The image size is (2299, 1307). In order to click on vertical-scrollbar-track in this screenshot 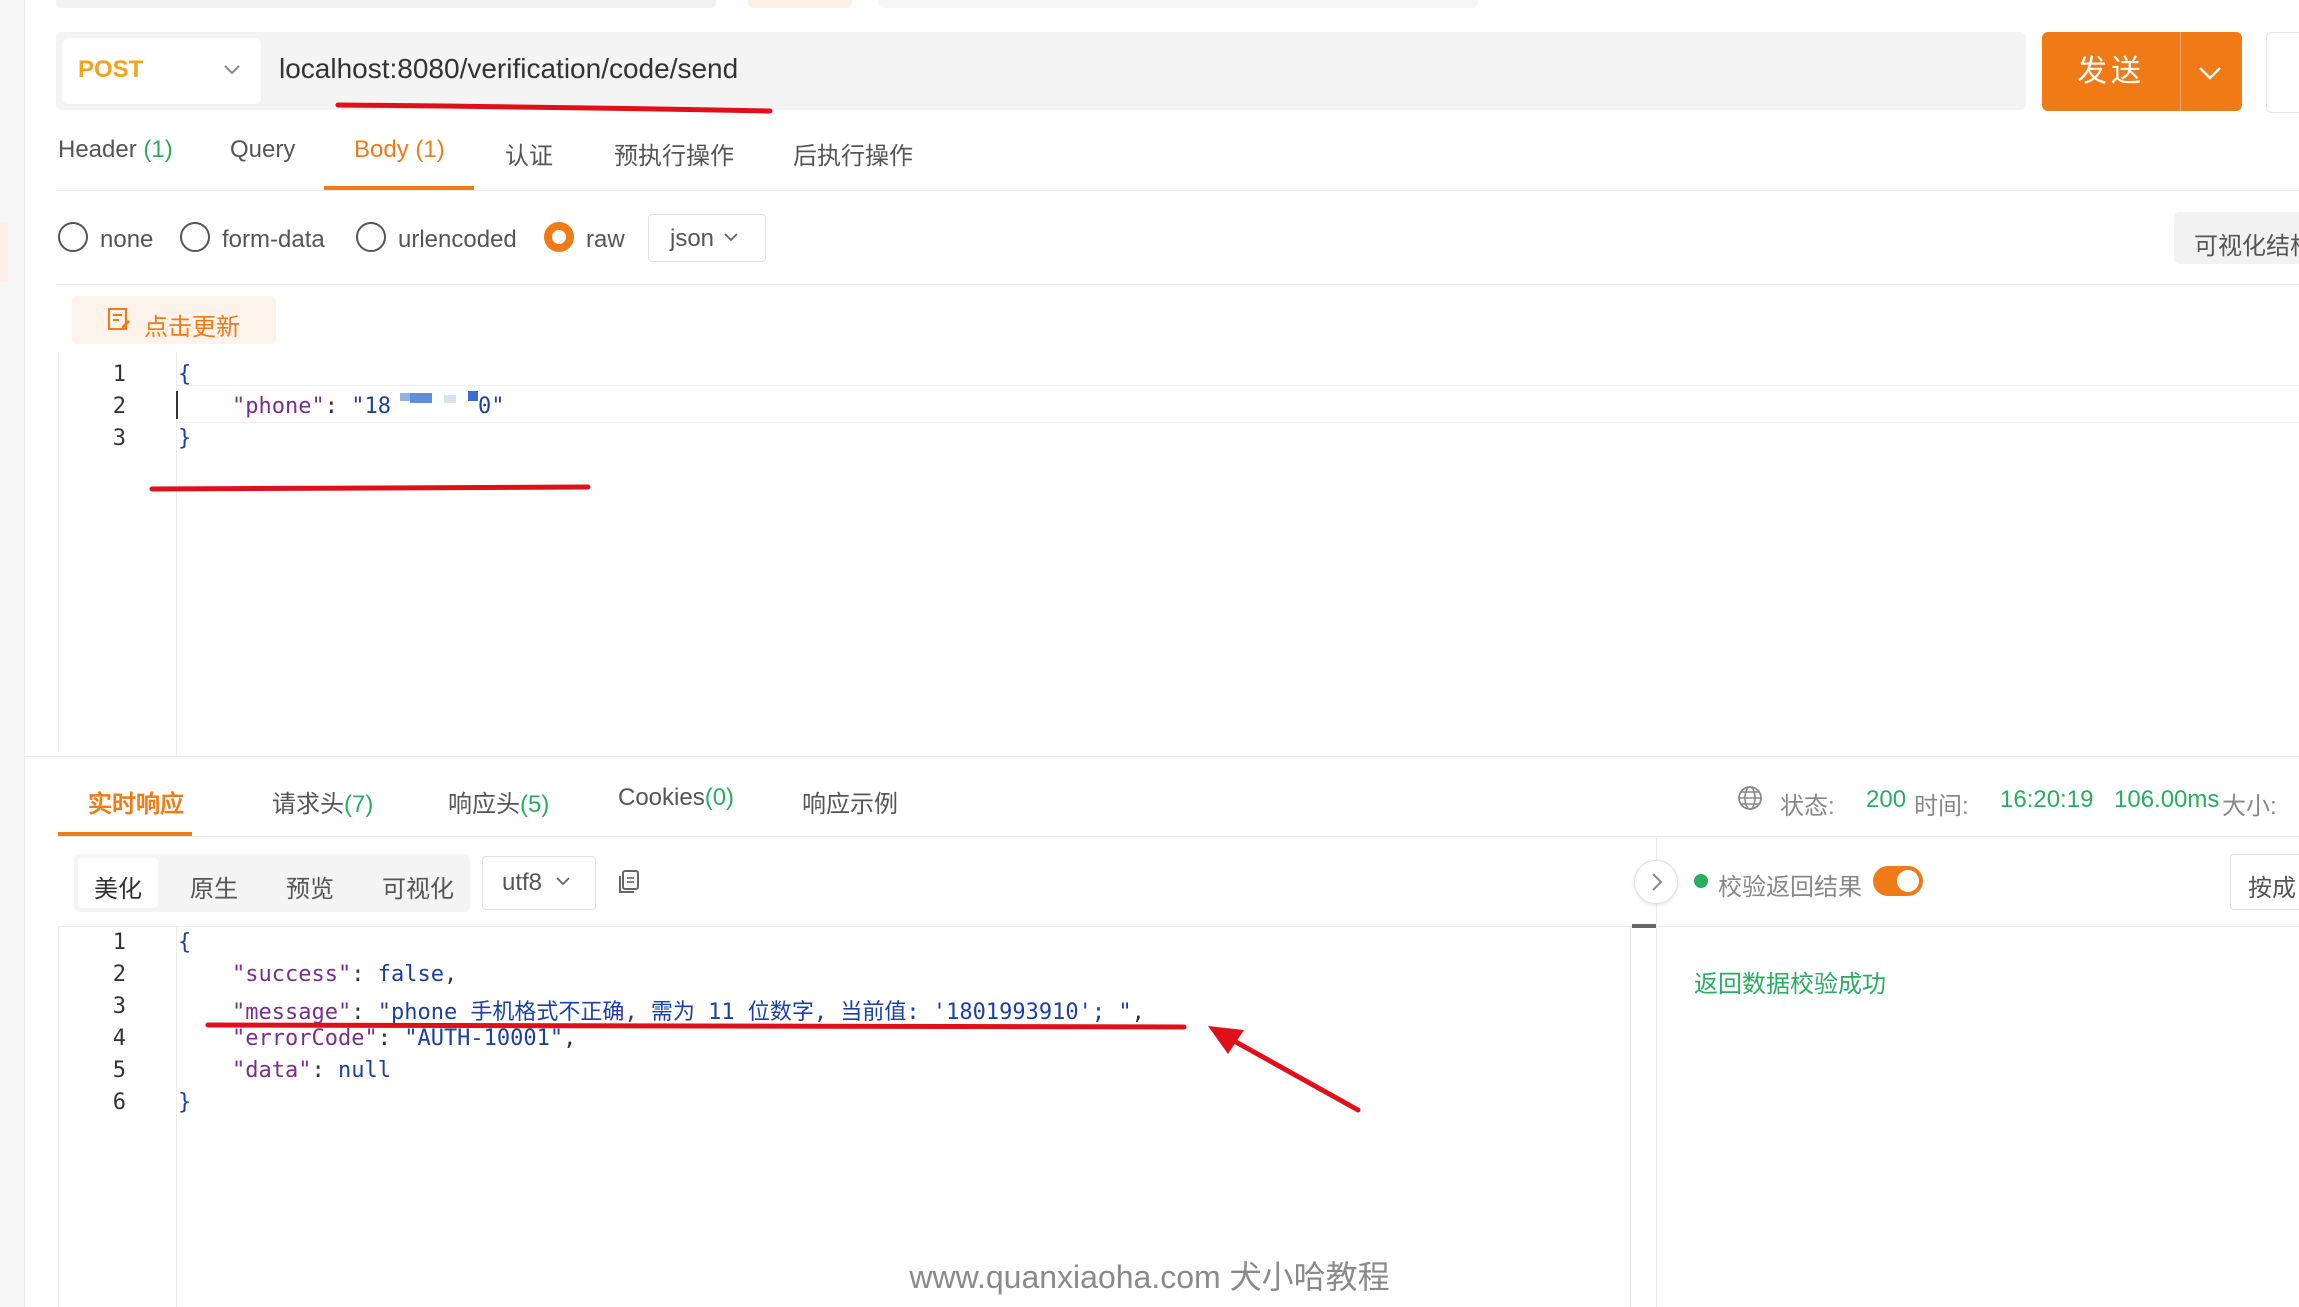, I will do `click(1630, 1116)`.